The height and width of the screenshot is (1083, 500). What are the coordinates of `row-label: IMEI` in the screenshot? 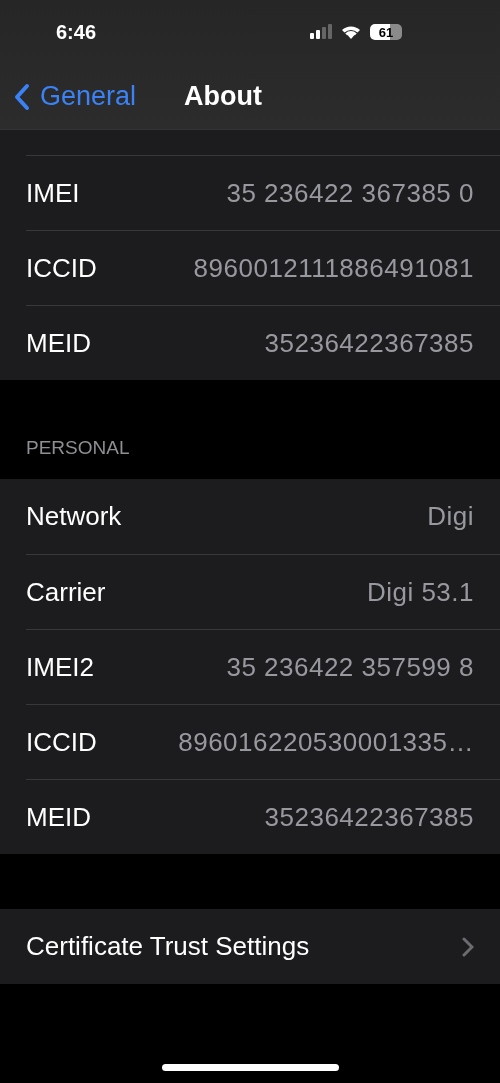 It's located at (53, 193).